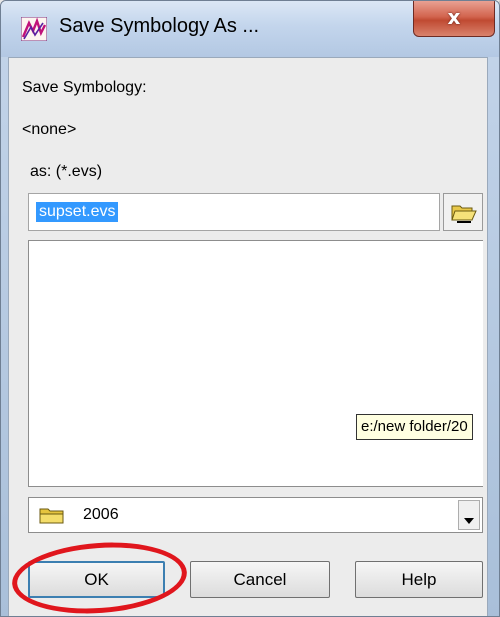 The width and height of the screenshot is (500, 617). Describe the element at coordinates (419, 579) in the screenshot. I see `help-button: Help` at that location.